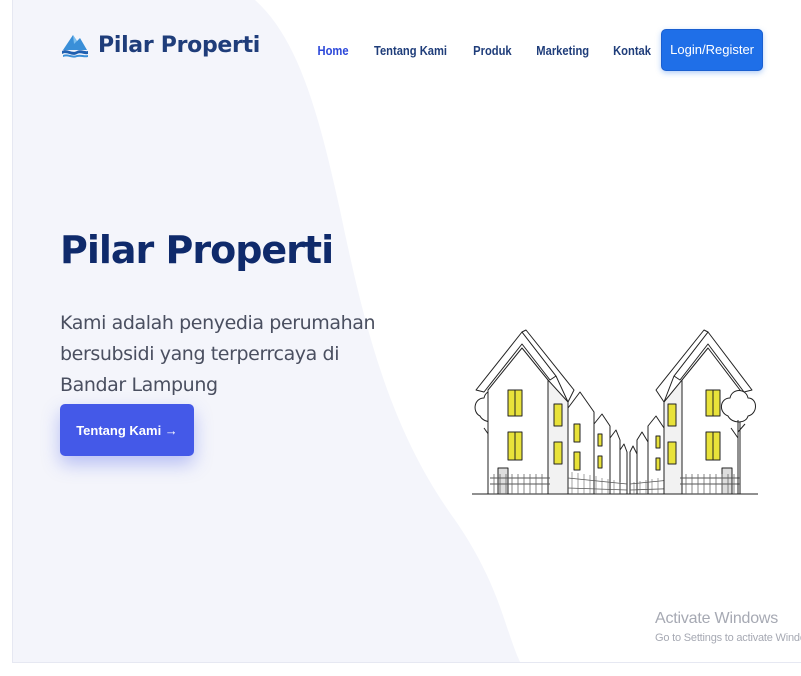 Image resolution: width=801 pixels, height=676 pixels. Describe the element at coordinates (179, 45) in the screenshot. I see `brand-name: Pilar Properti` at that location.